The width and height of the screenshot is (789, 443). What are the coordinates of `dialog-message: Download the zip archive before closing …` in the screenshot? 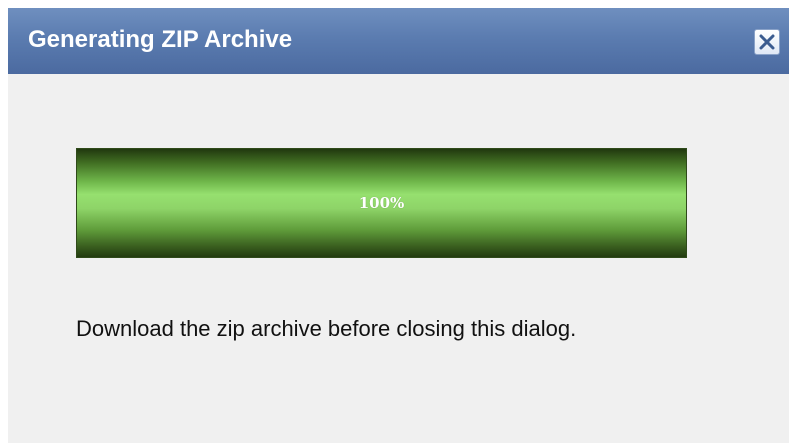 It's located at (326, 328).